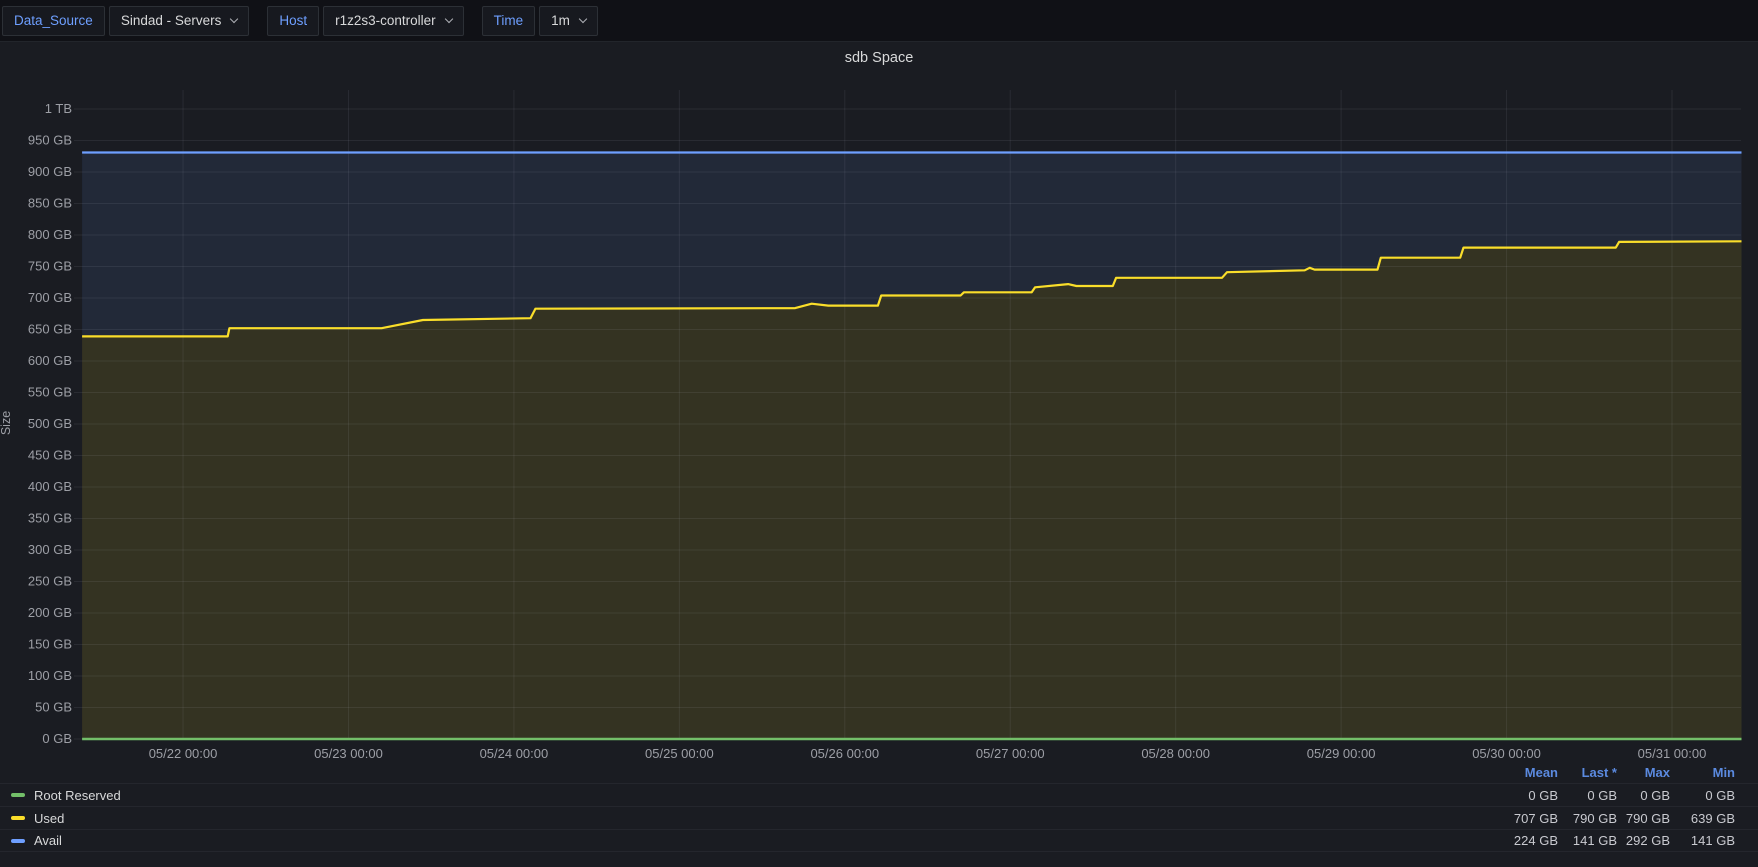 This screenshot has height=867, width=1758. I want to click on y-axis-tick-label: 700 GB, so click(50, 297).